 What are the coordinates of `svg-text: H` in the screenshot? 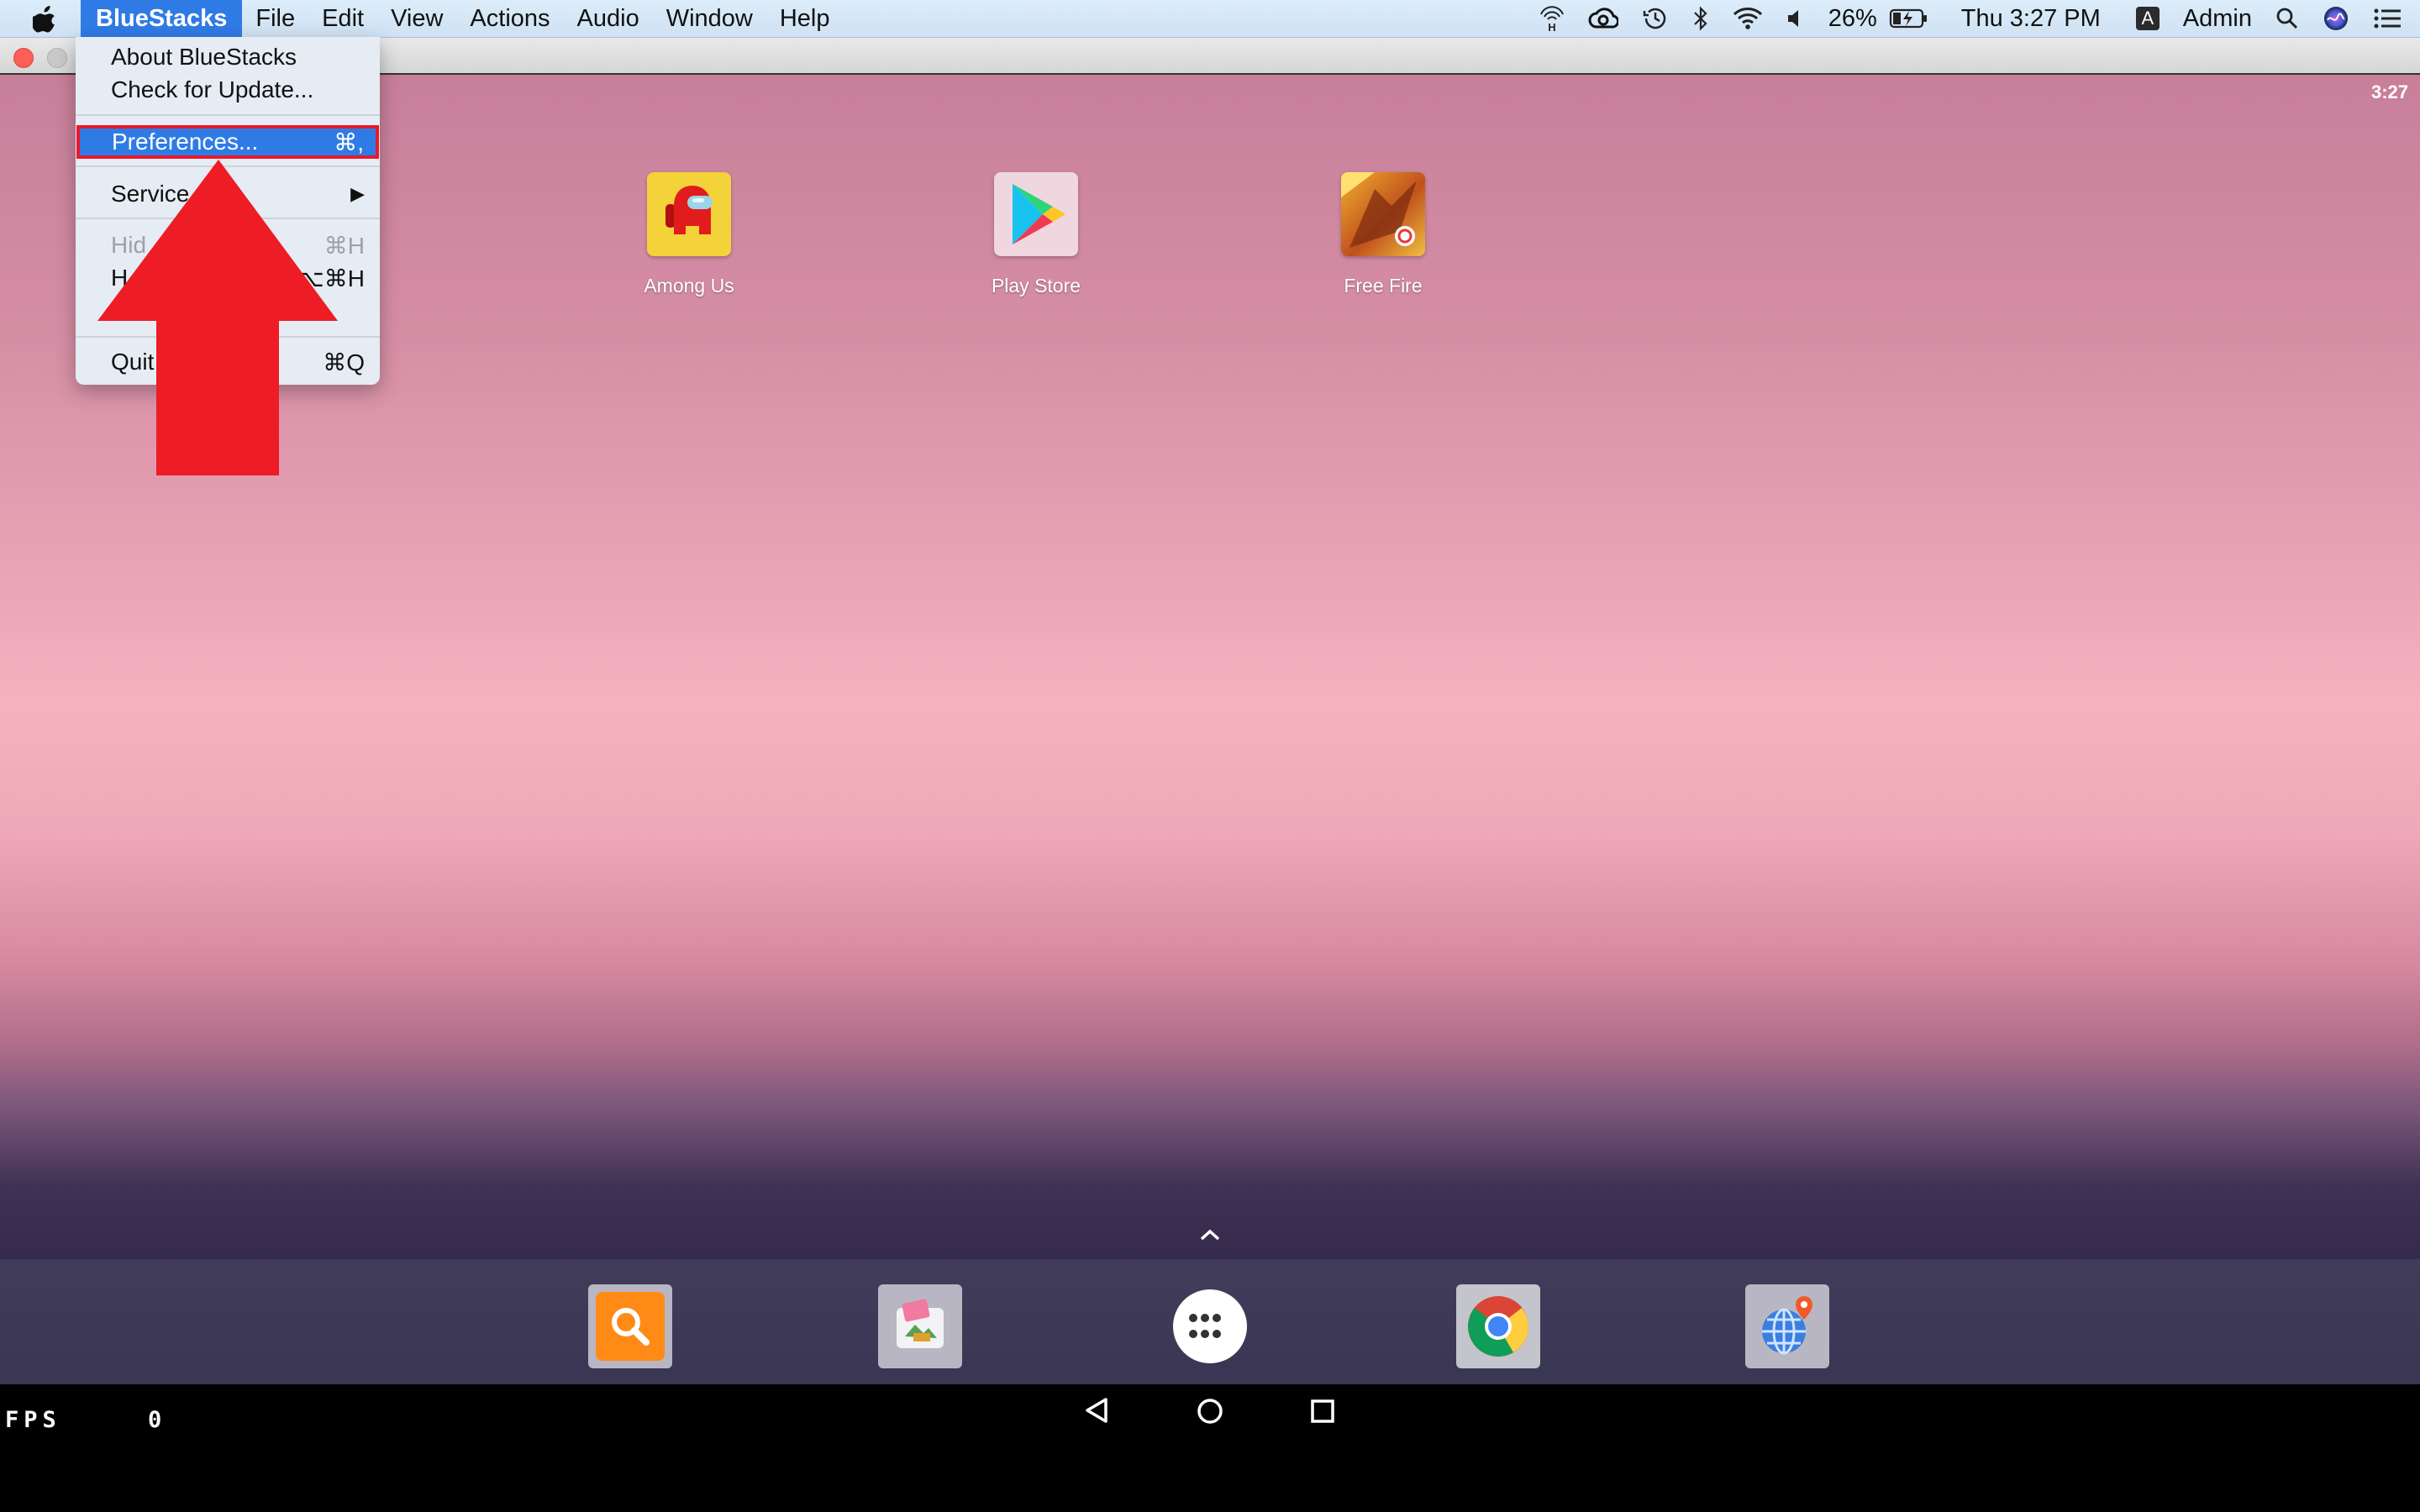 It's located at (1552, 26).